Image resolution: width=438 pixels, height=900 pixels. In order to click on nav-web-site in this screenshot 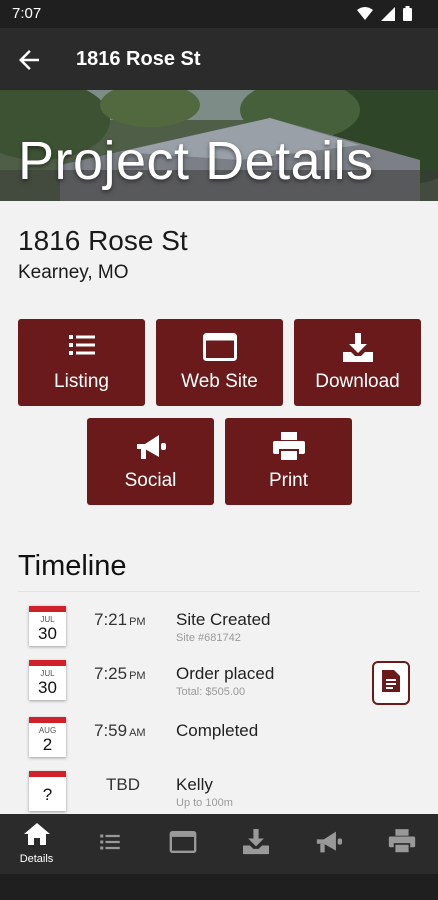, I will do `click(182, 844)`.